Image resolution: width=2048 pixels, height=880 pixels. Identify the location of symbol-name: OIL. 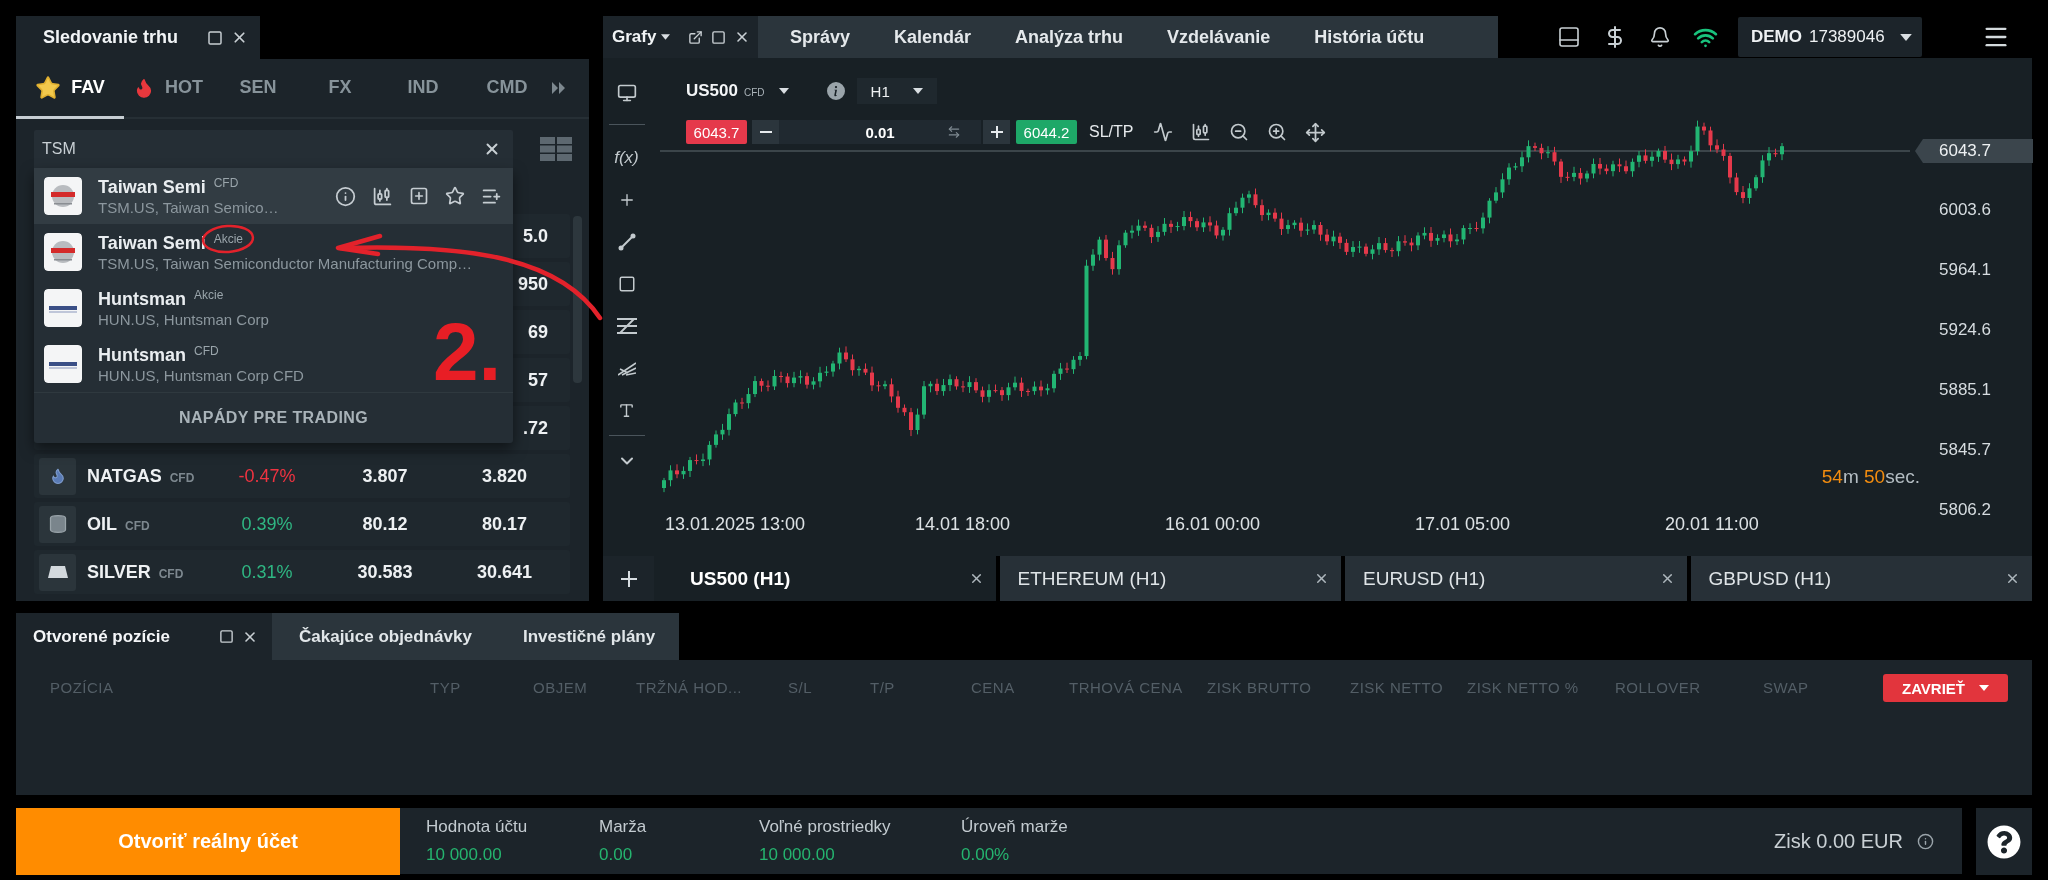
(102, 524).